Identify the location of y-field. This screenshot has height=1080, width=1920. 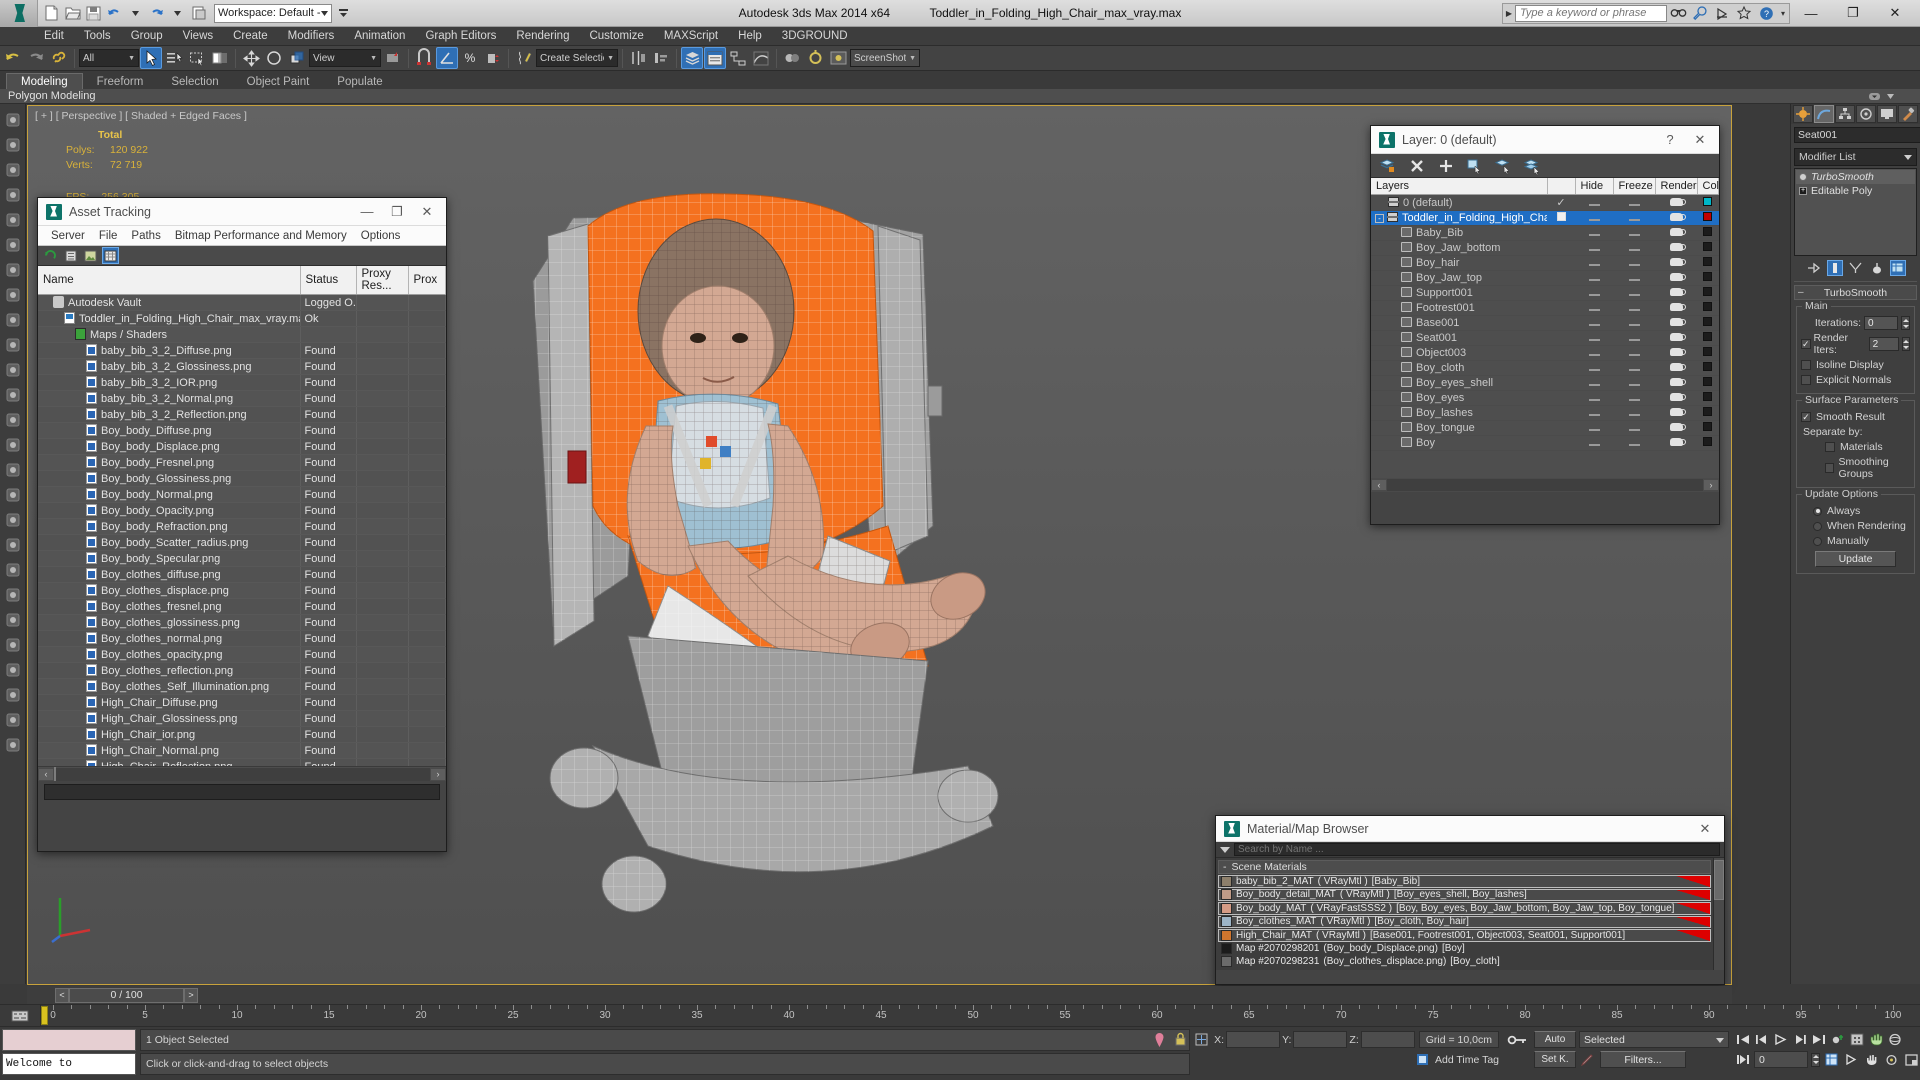
(1320, 1039).